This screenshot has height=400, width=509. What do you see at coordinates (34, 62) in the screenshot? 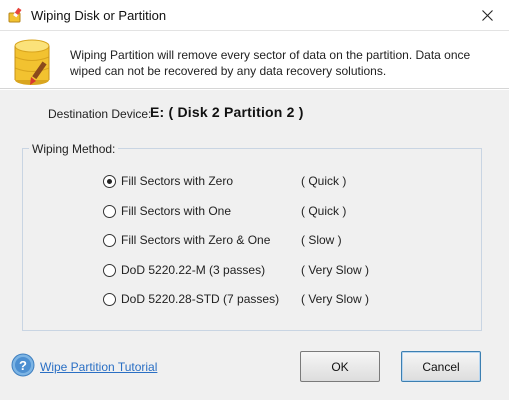
I see `database-brush-icon` at bounding box center [34, 62].